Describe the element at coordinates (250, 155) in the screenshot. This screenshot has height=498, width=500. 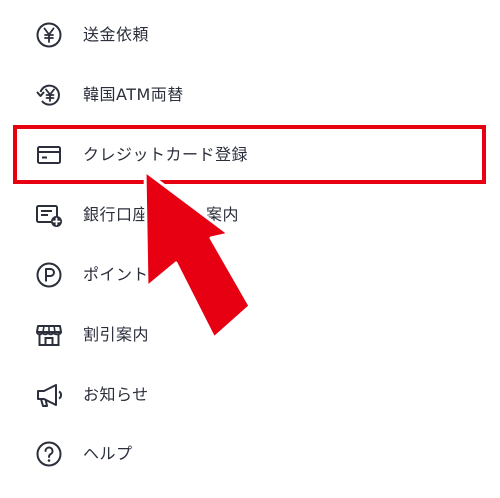
I see `menu-item-credit-card-registration: クレジットカード登録` at that location.